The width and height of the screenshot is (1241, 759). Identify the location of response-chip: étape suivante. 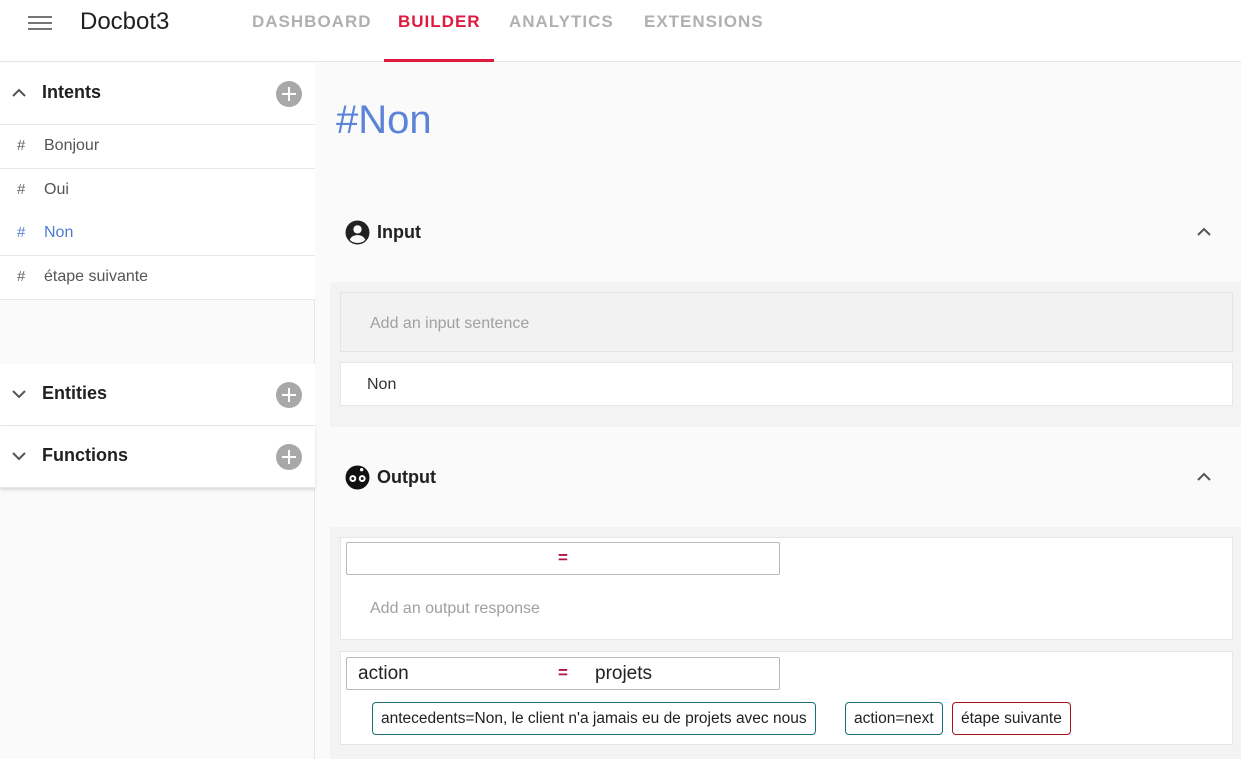
(1011, 718).